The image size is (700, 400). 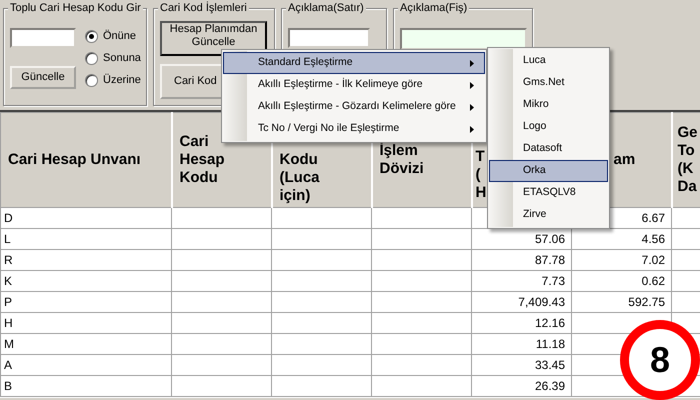 What do you see at coordinates (300, 178) in the screenshot?
I see `column-header: Kodu (Luca için)` at bounding box center [300, 178].